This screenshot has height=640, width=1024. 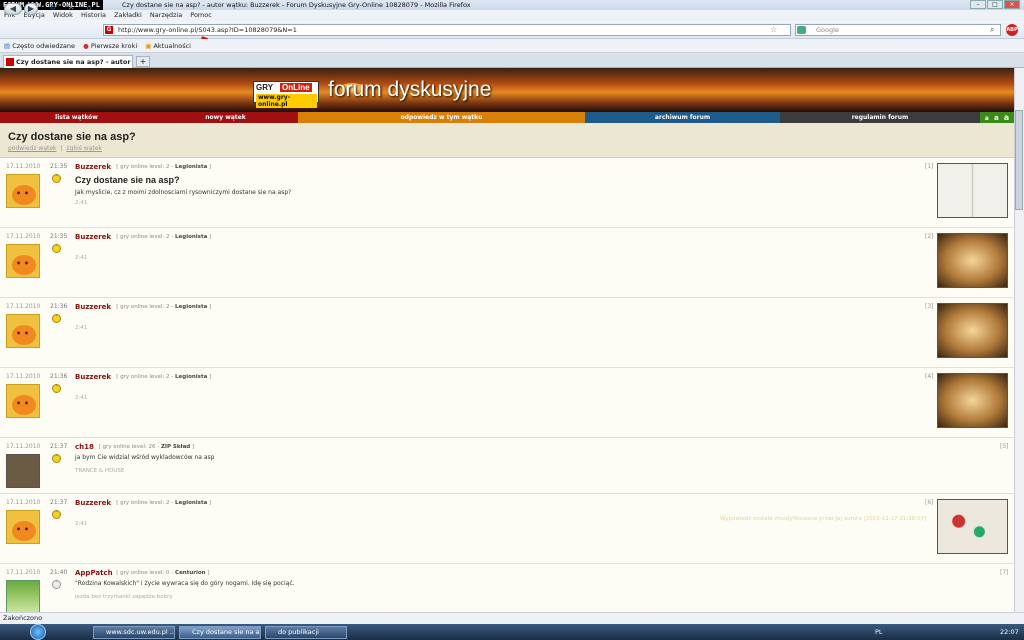 What do you see at coordinates (1019, 160) in the screenshot?
I see `scrollbar-thumb` at bounding box center [1019, 160].